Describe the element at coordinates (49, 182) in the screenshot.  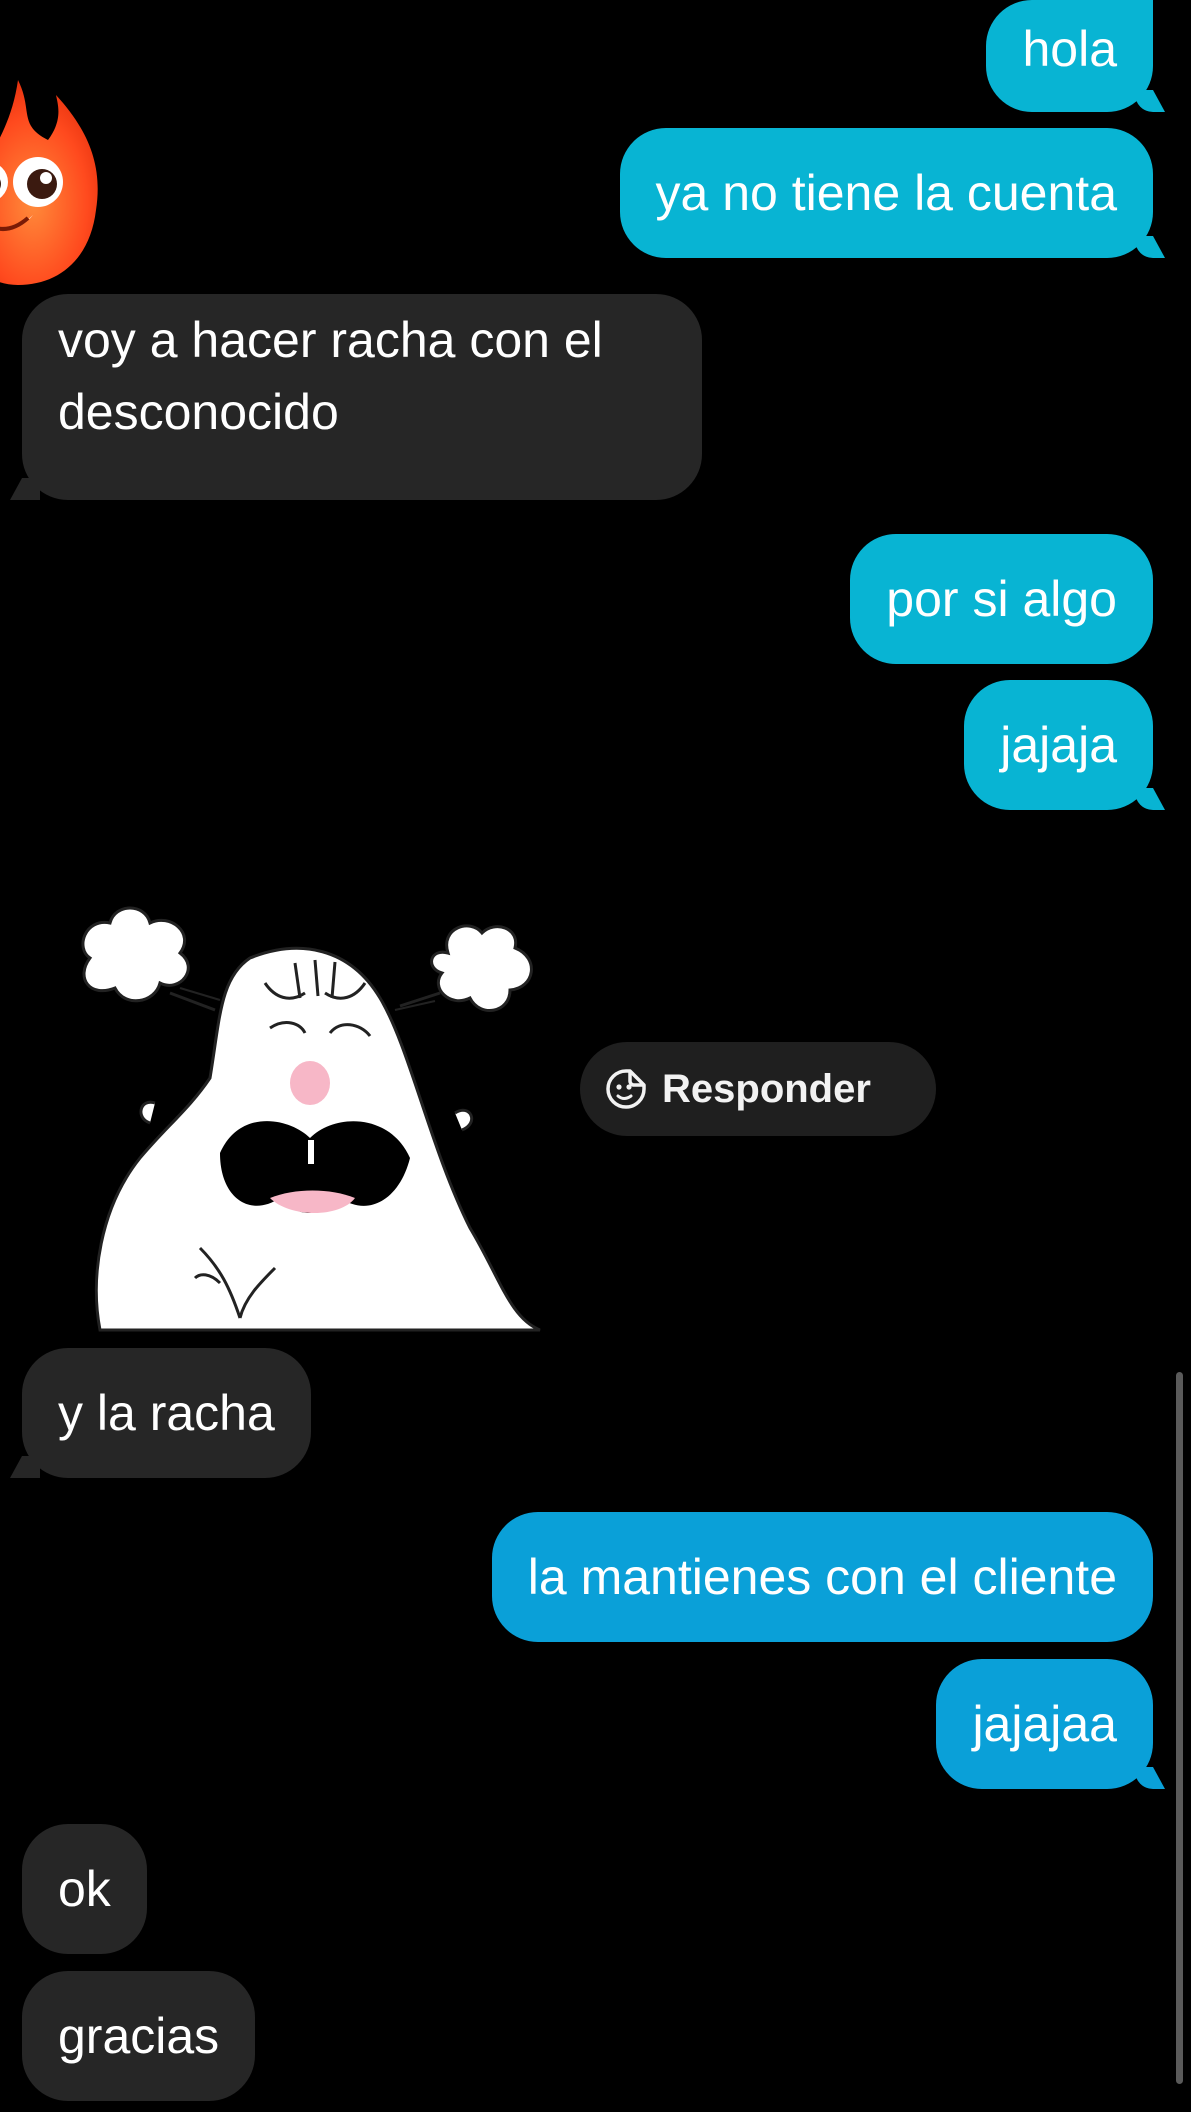
I see `fire-streak-icon` at that location.